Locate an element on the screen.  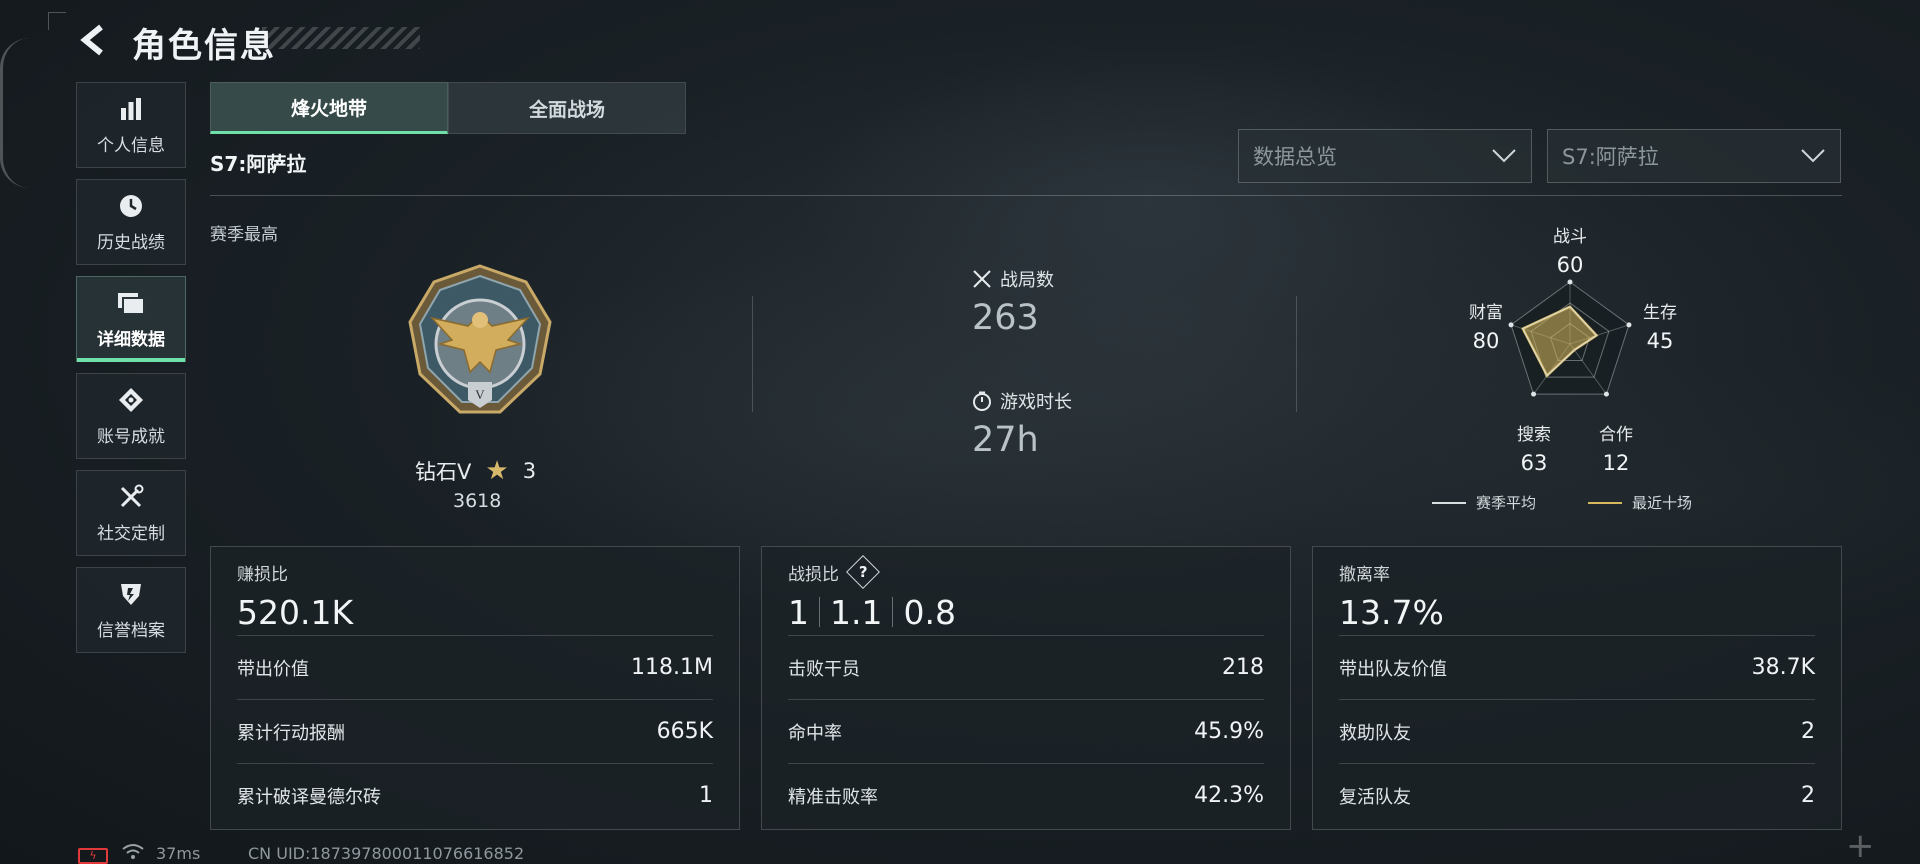
stat-row: 带出队友价值 38.7K is located at coordinates (1577, 667).